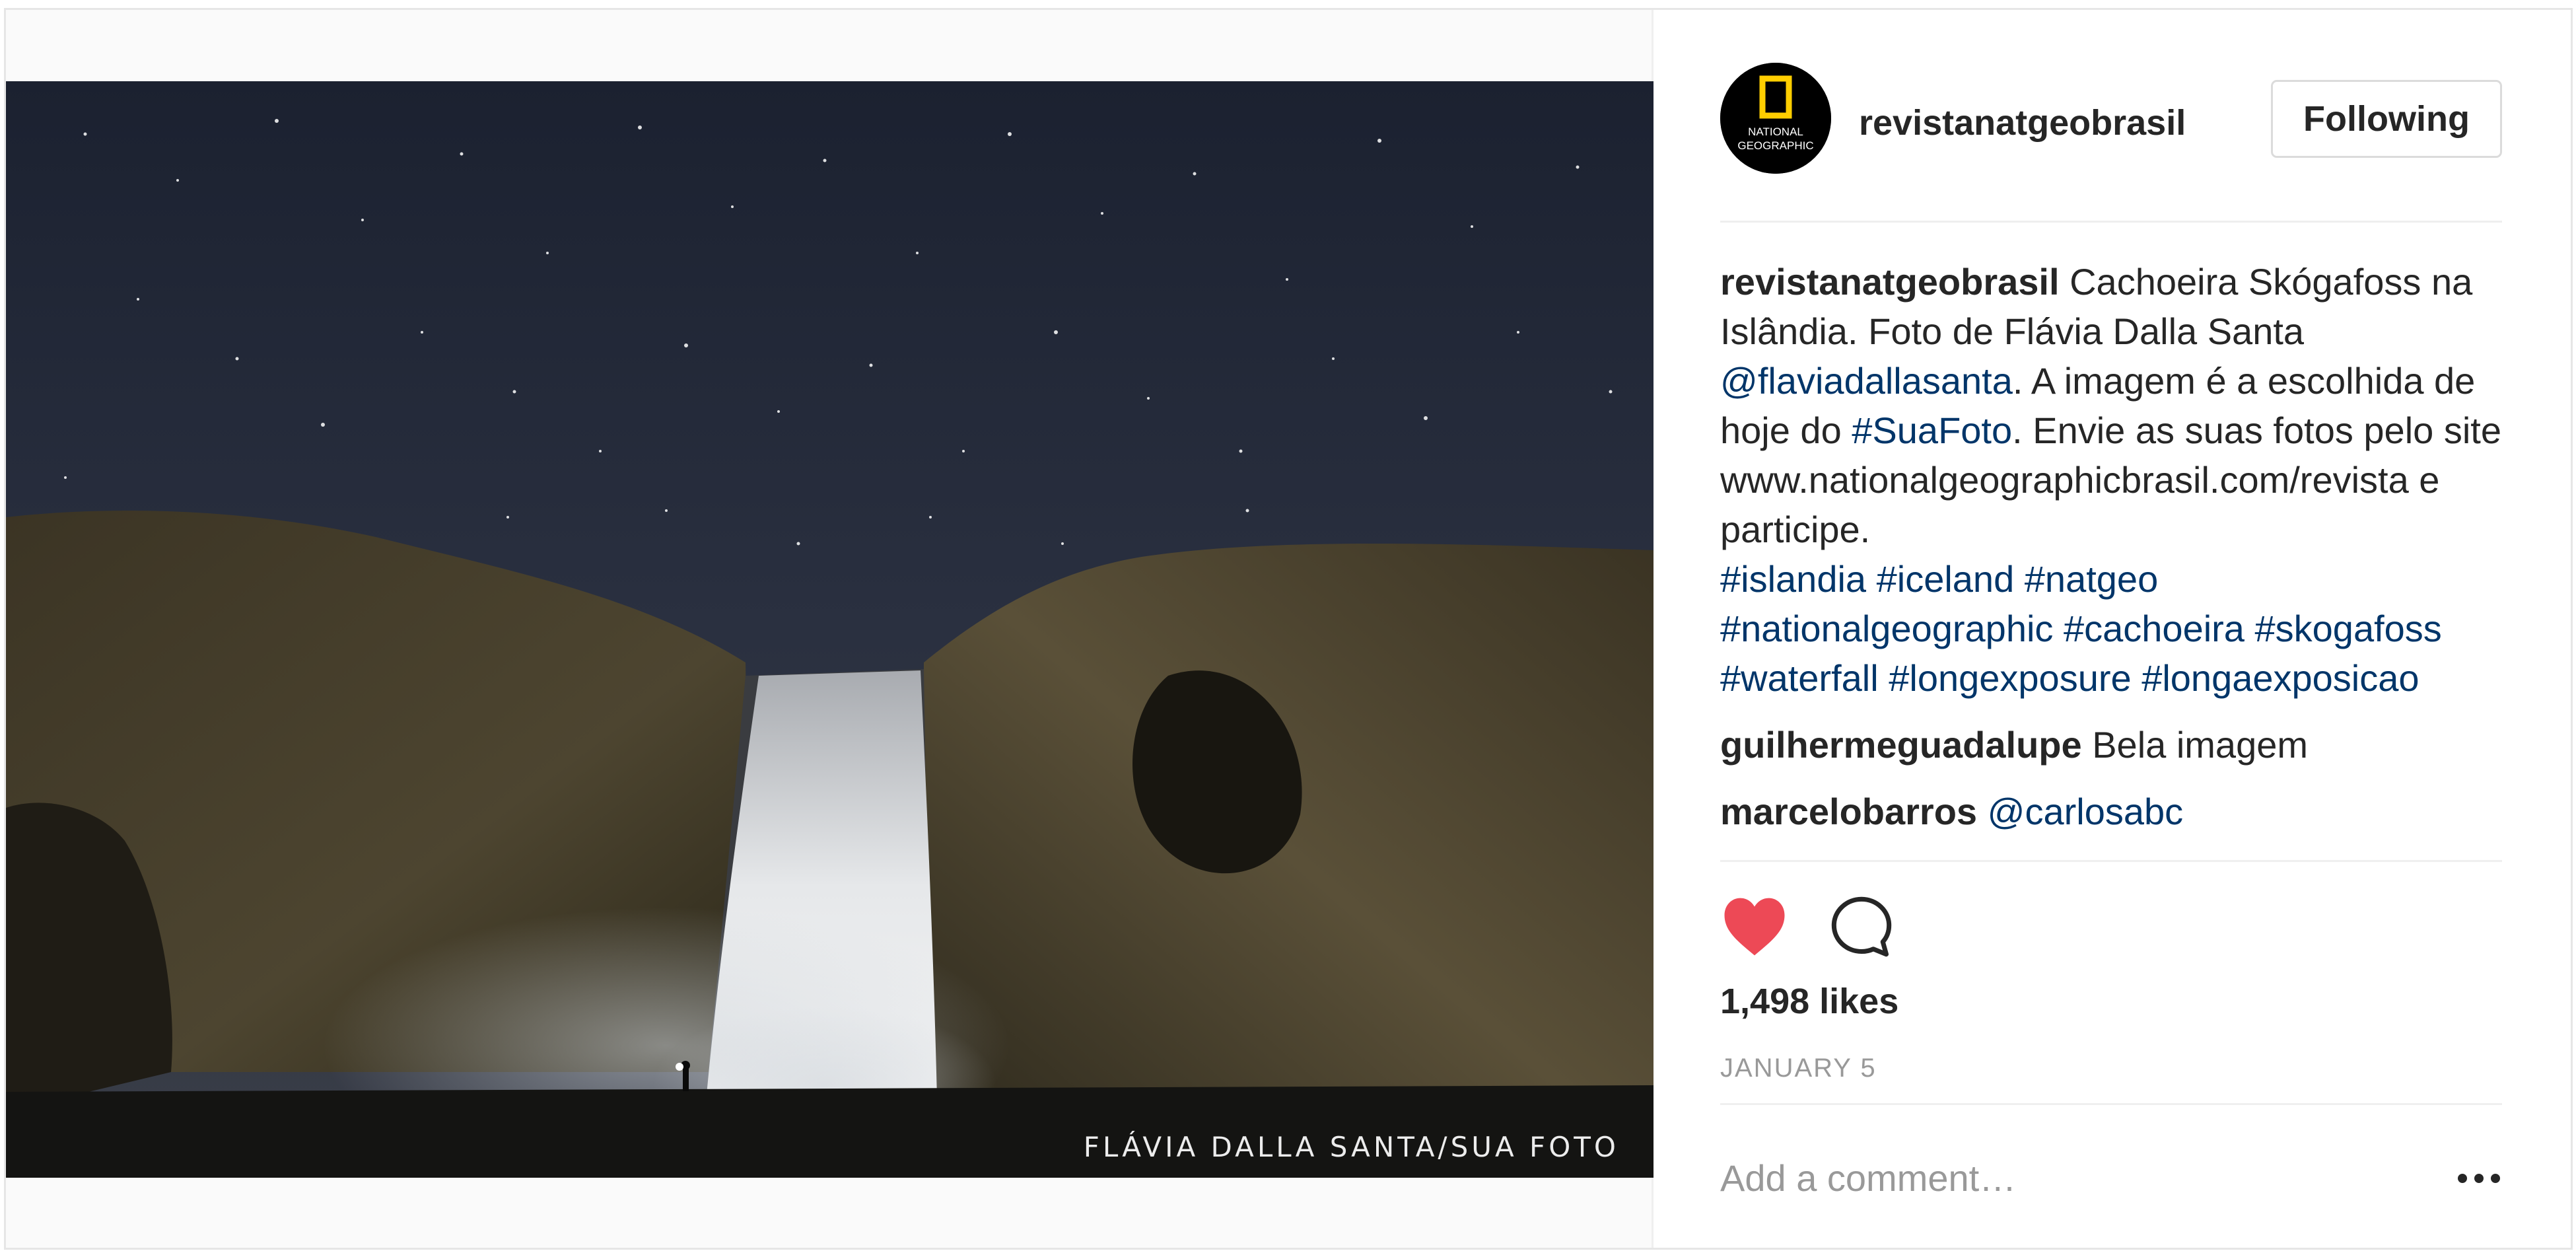 The height and width of the screenshot is (1255, 2576). What do you see at coordinates (1848, 812) in the screenshot?
I see `comment-username: marcelobarros` at bounding box center [1848, 812].